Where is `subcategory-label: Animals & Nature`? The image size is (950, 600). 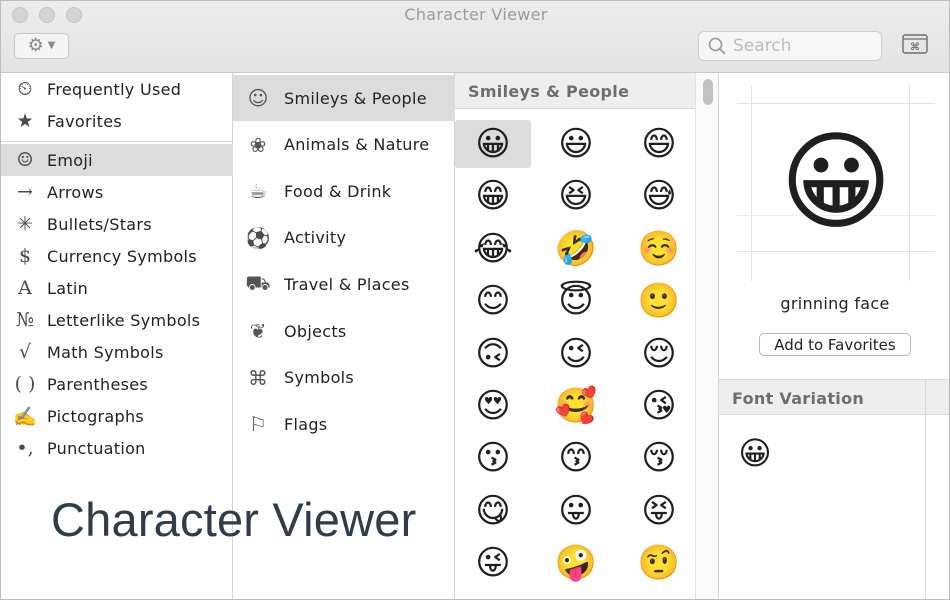
subcategory-label: Animals & Nature is located at coordinates (357, 145).